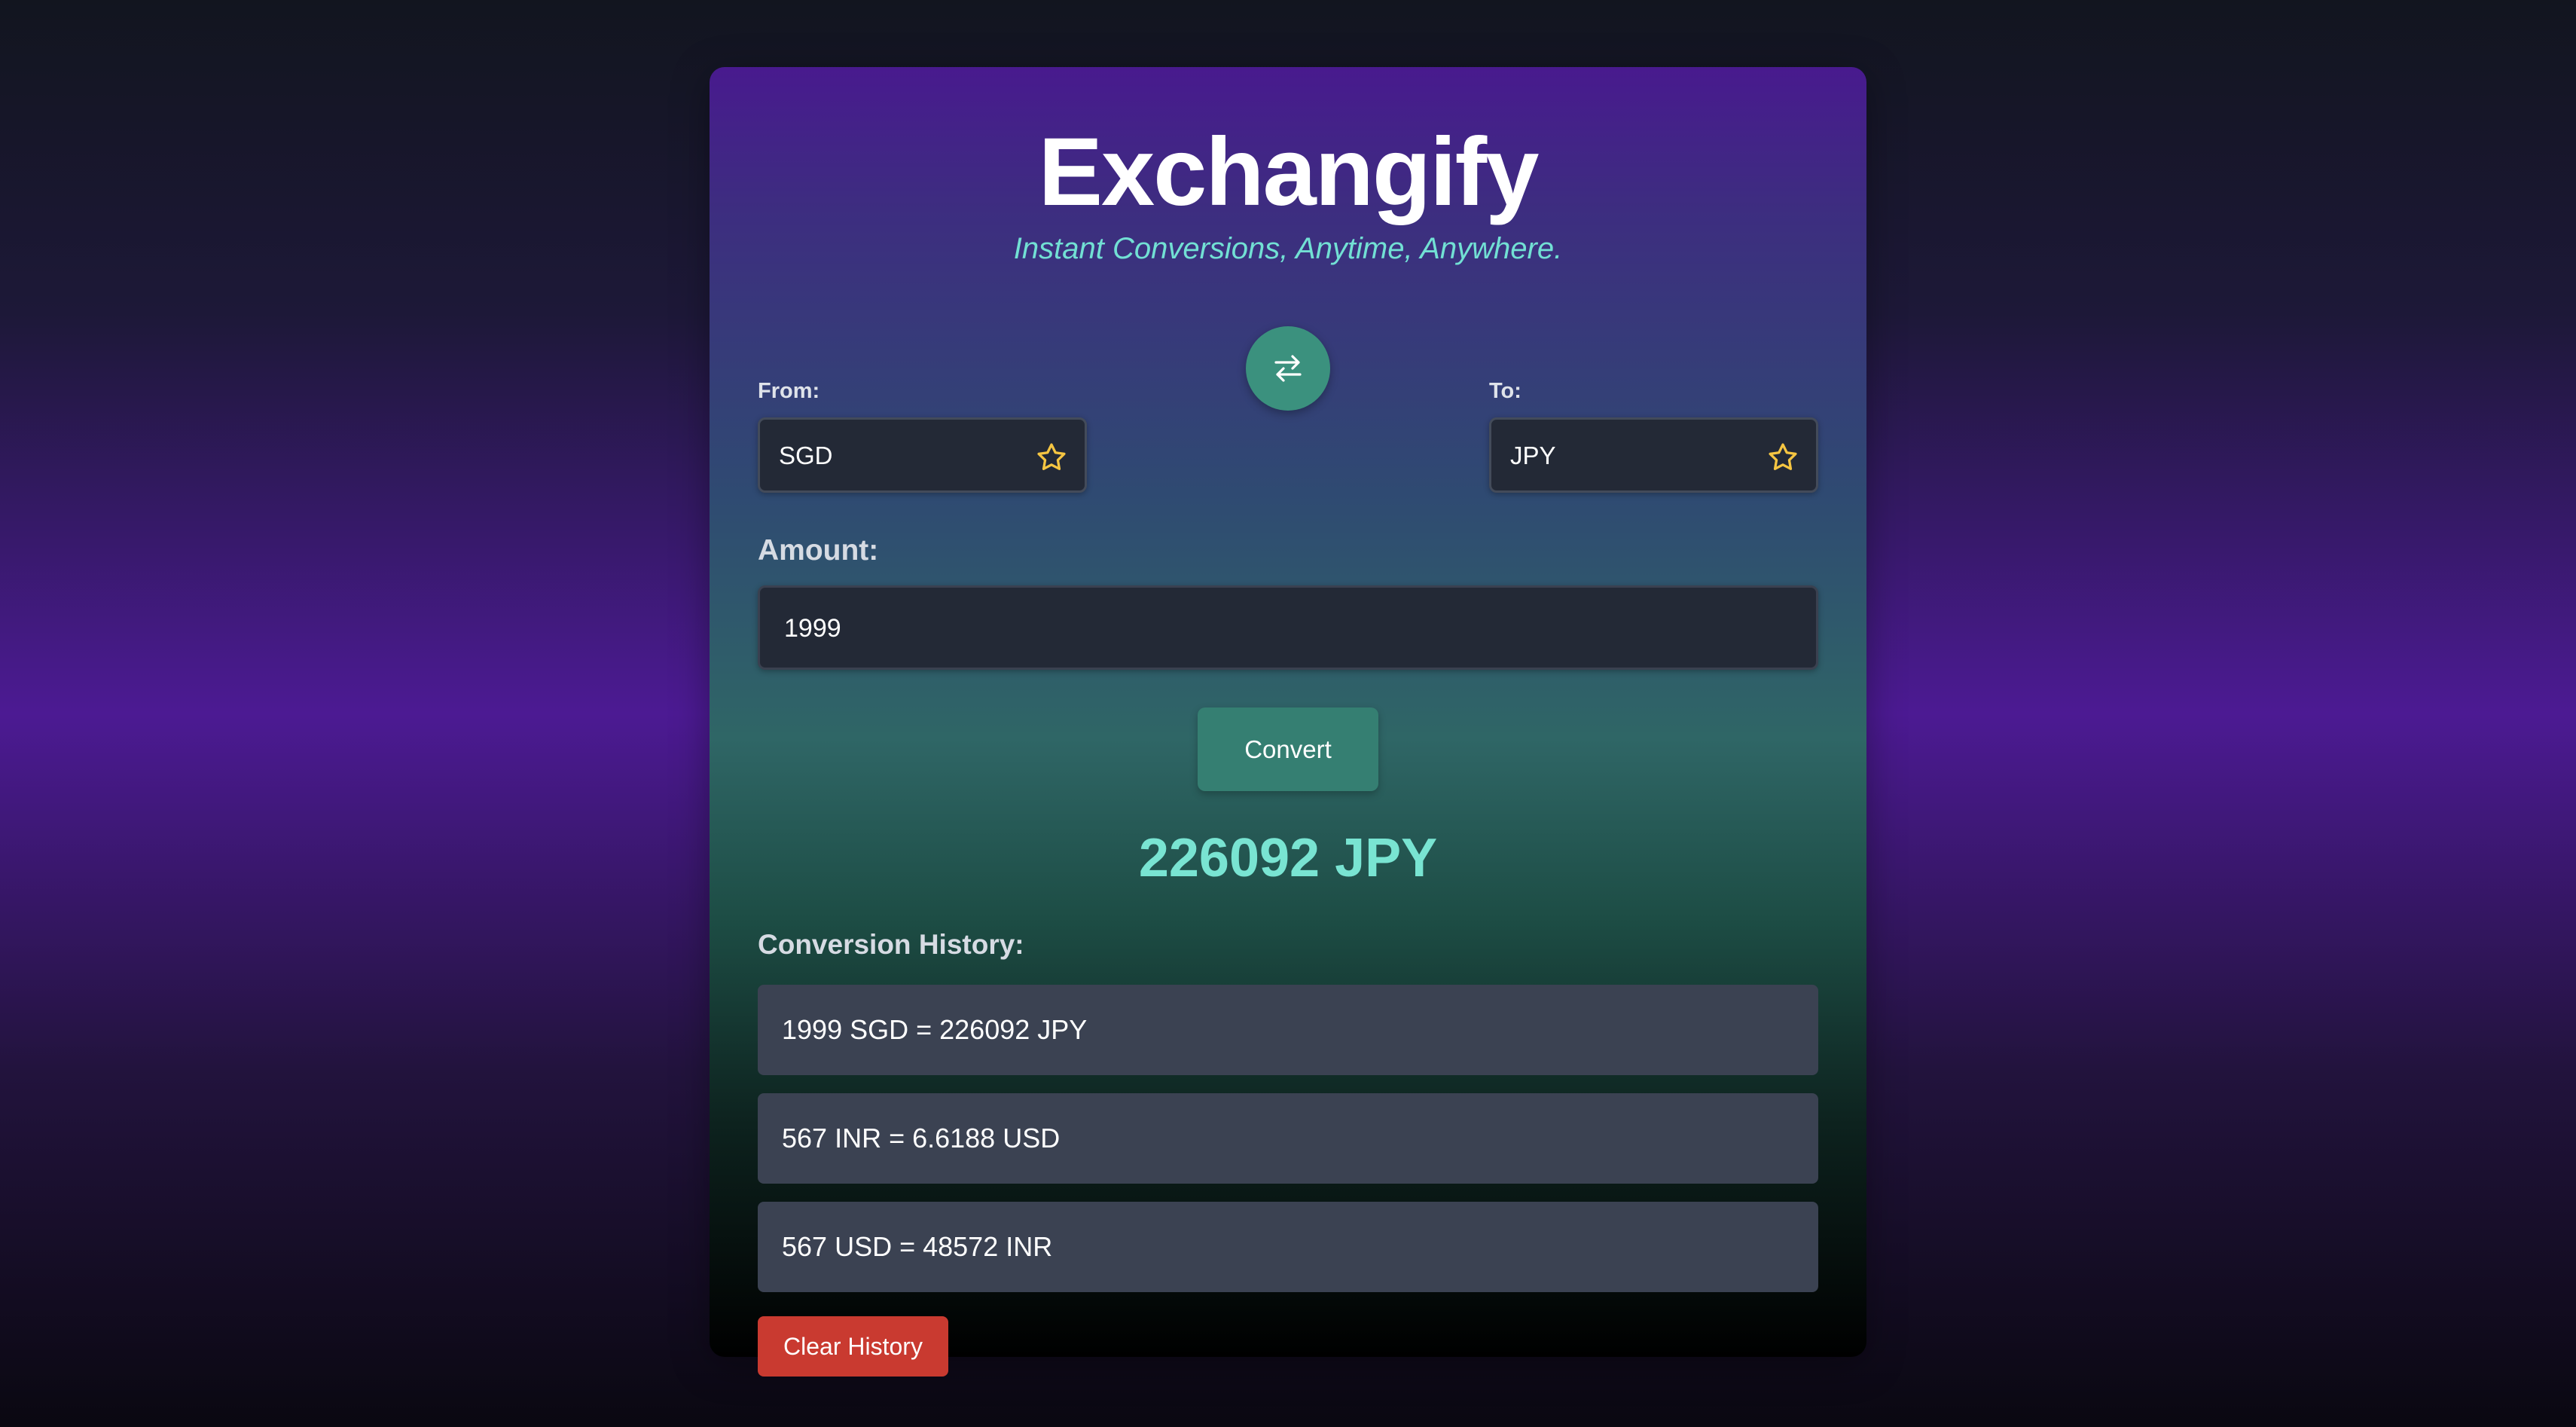 This screenshot has height=1427, width=2576. I want to click on from-label: From:, so click(789, 391).